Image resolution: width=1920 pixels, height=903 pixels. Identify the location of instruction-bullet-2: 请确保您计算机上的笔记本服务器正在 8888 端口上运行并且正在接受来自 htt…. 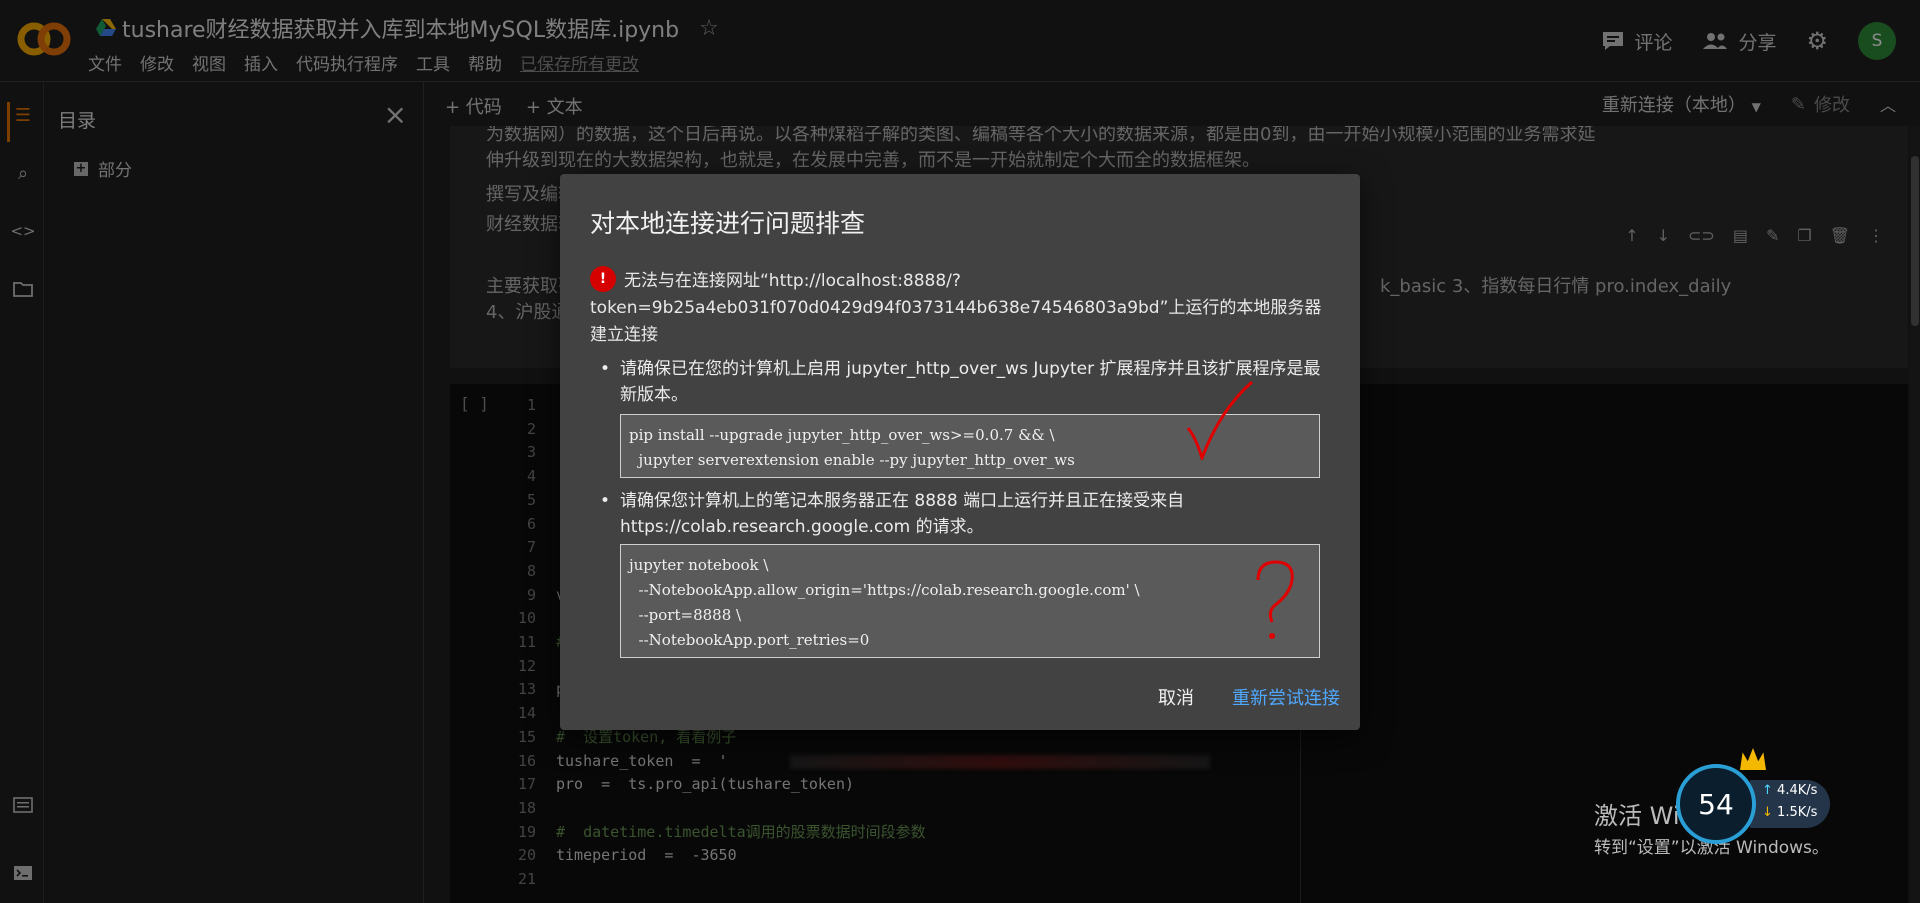
(965, 514).